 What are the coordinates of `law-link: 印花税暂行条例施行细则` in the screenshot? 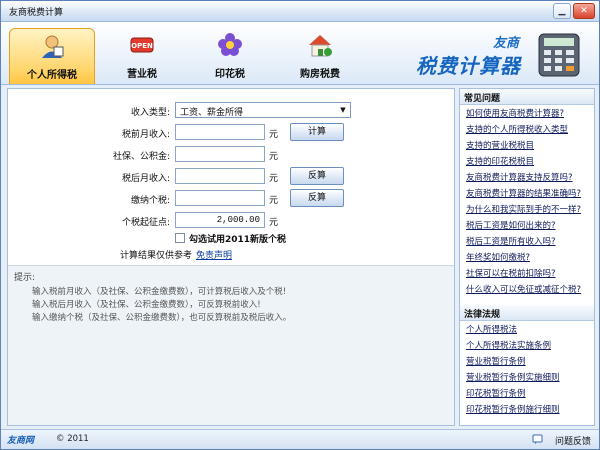 It's located at (527, 409).